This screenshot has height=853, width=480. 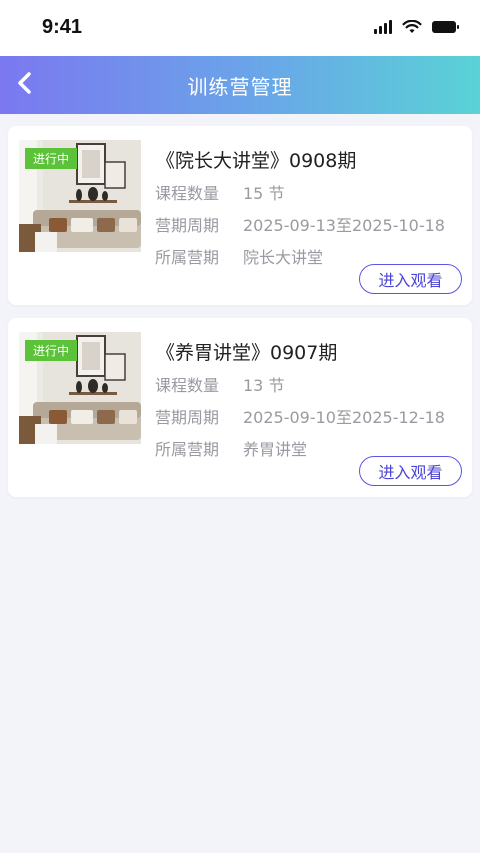 I want to click on period-value: 2025-09-13至2025-10-18, so click(x=344, y=225).